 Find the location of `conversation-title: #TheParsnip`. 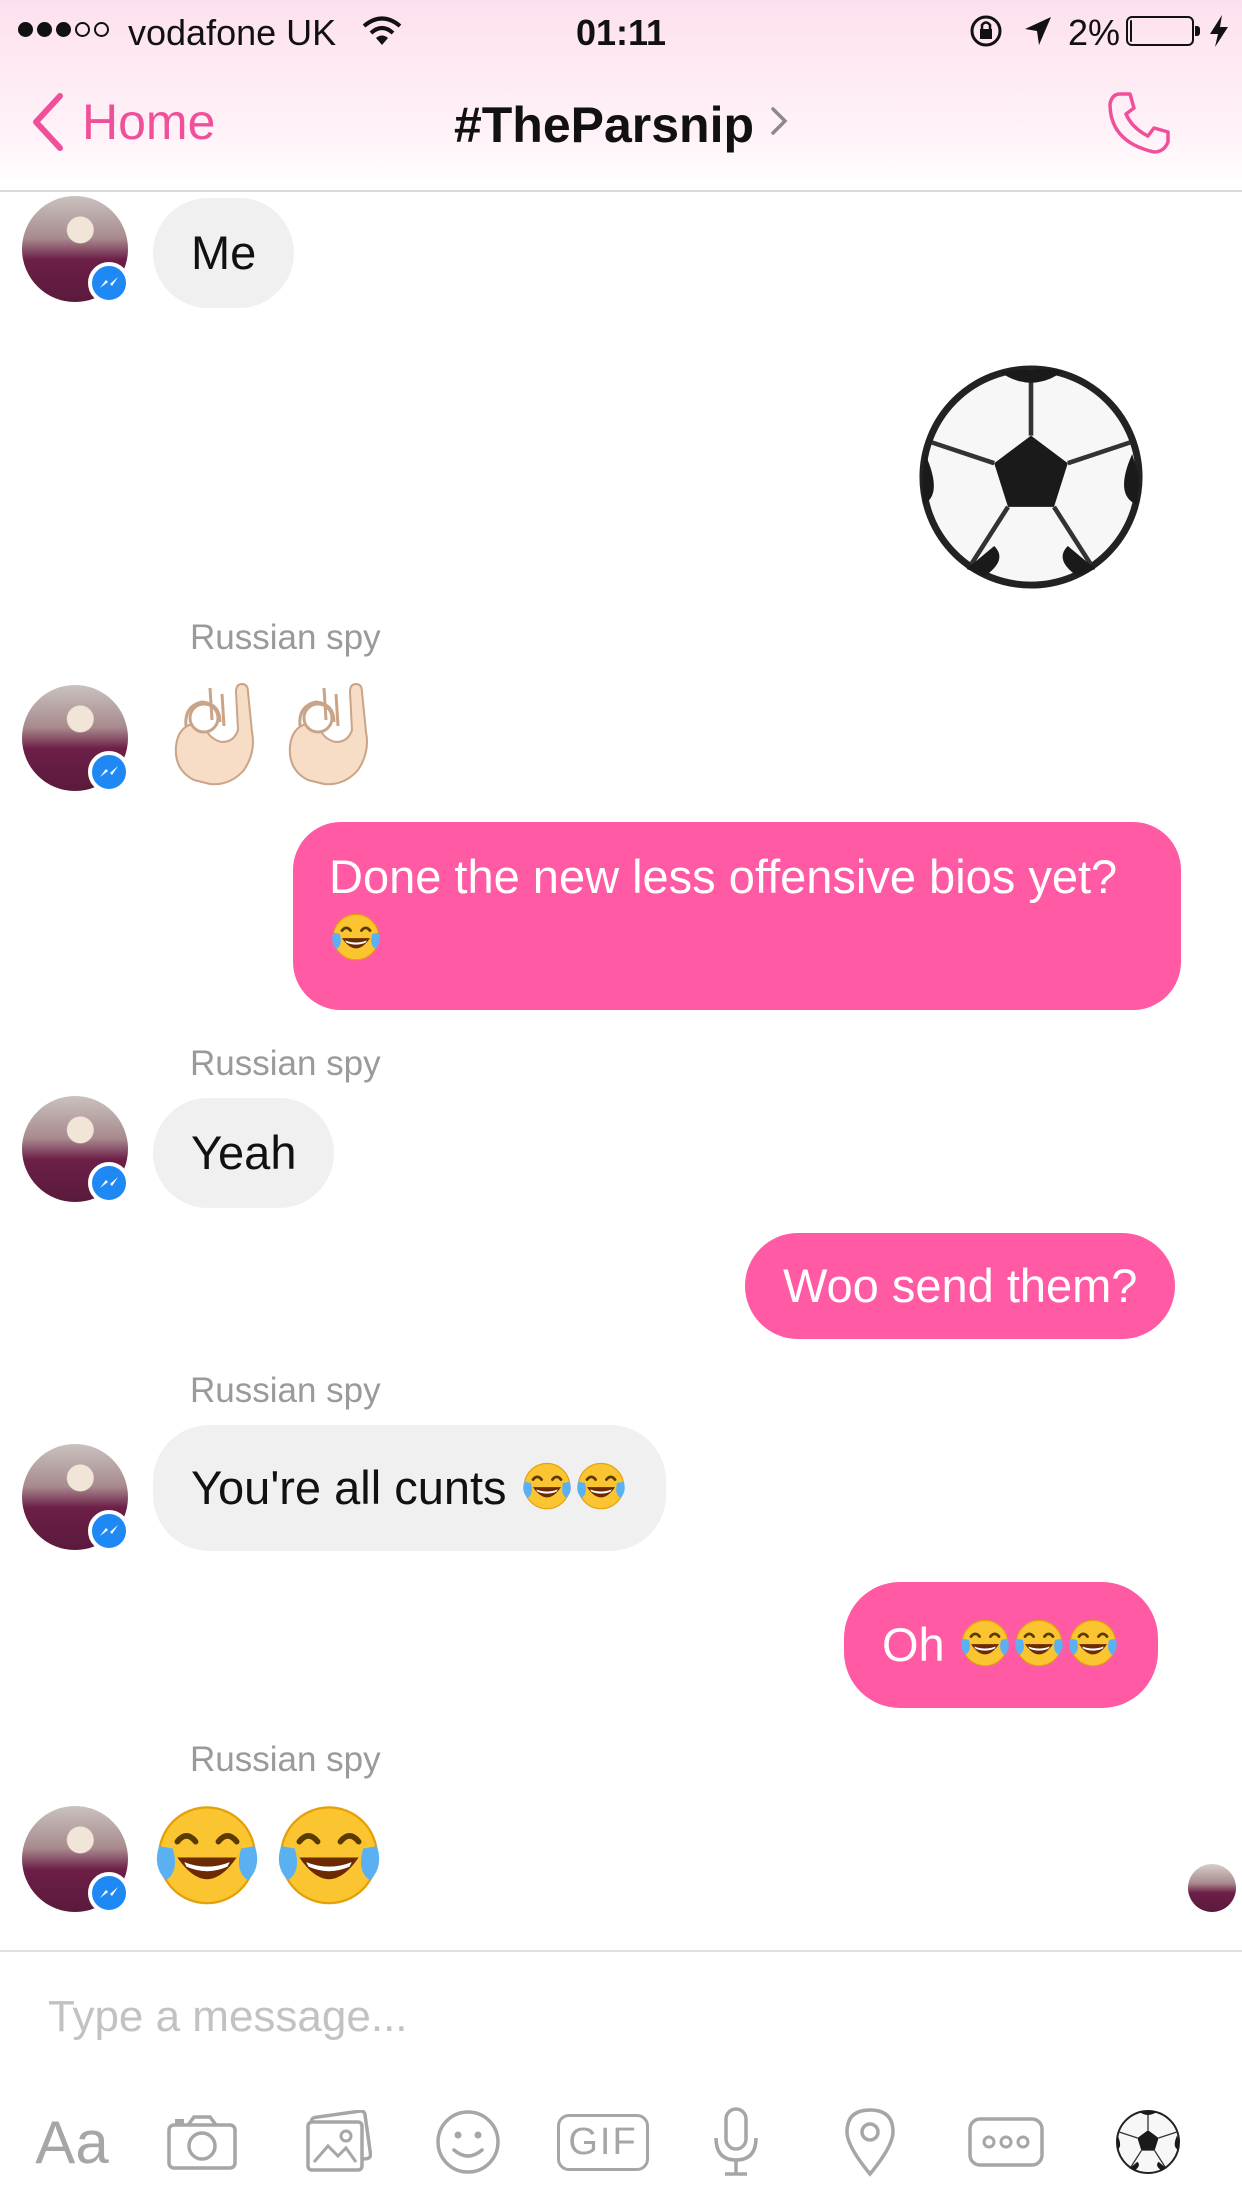

conversation-title: #TheParsnip is located at coordinates (621, 125).